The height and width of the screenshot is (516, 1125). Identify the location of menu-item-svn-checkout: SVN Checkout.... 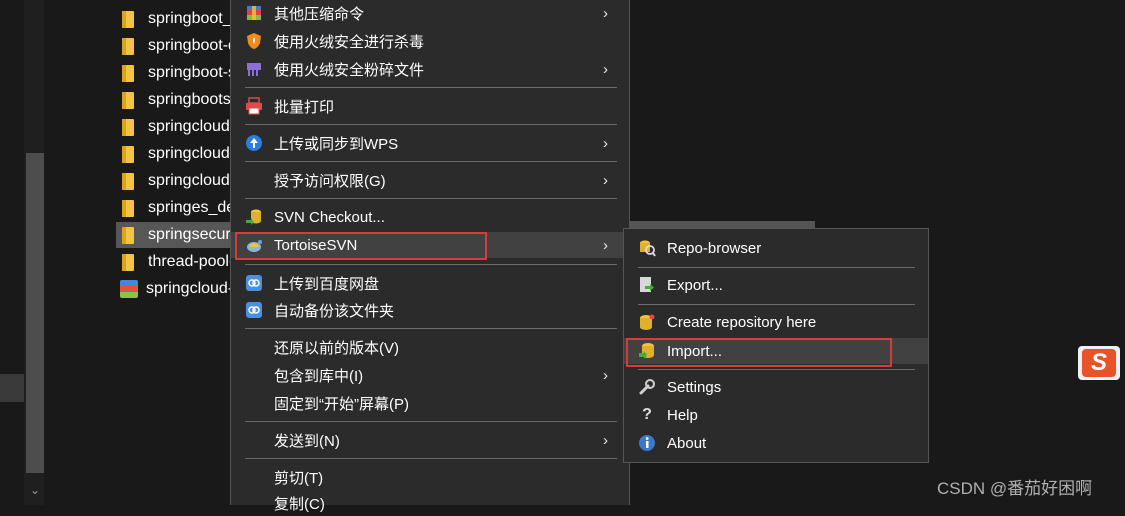
(430, 217).